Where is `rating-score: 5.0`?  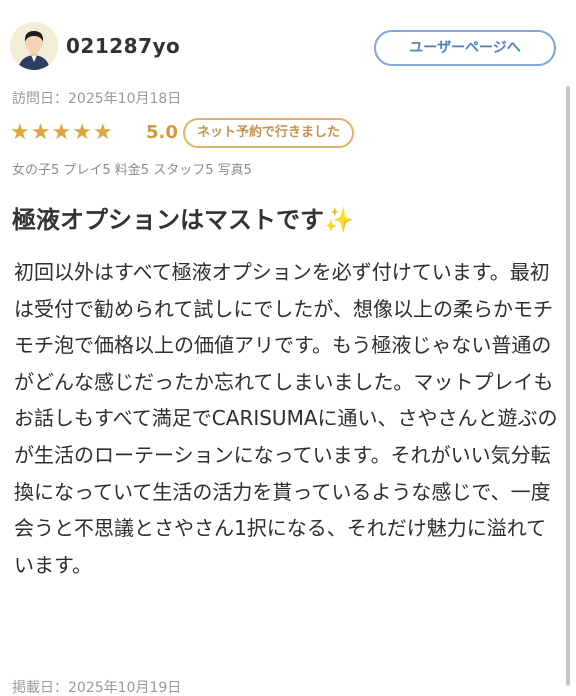
rating-score: 5.0 is located at coordinates (162, 132).